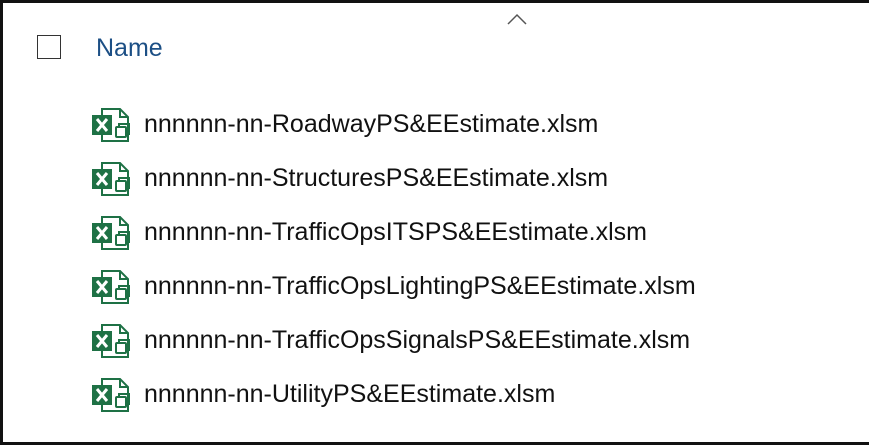  Describe the element at coordinates (349, 394) in the screenshot. I see `file-name: nnnnnn-nn-UtilityPS&EEstimate.xlsm` at that location.